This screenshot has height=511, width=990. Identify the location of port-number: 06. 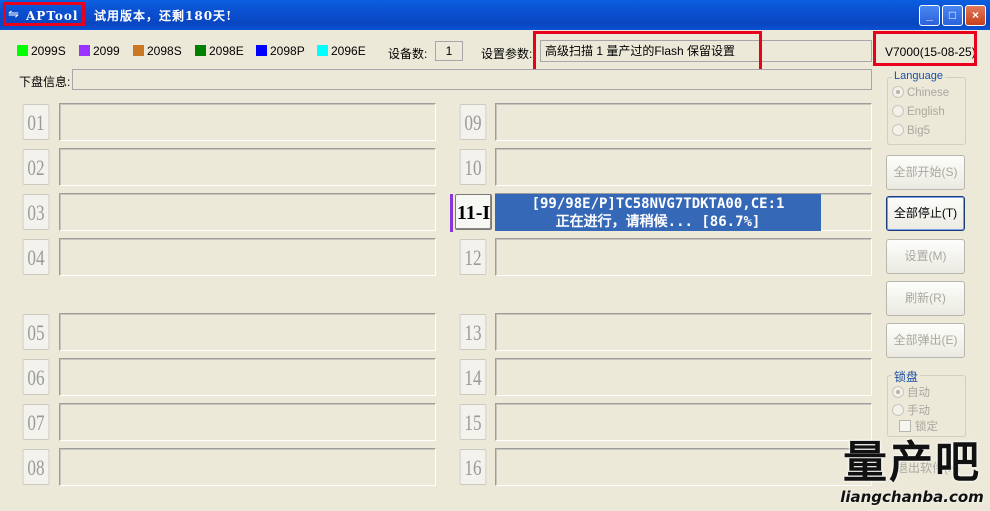
(36, 377).